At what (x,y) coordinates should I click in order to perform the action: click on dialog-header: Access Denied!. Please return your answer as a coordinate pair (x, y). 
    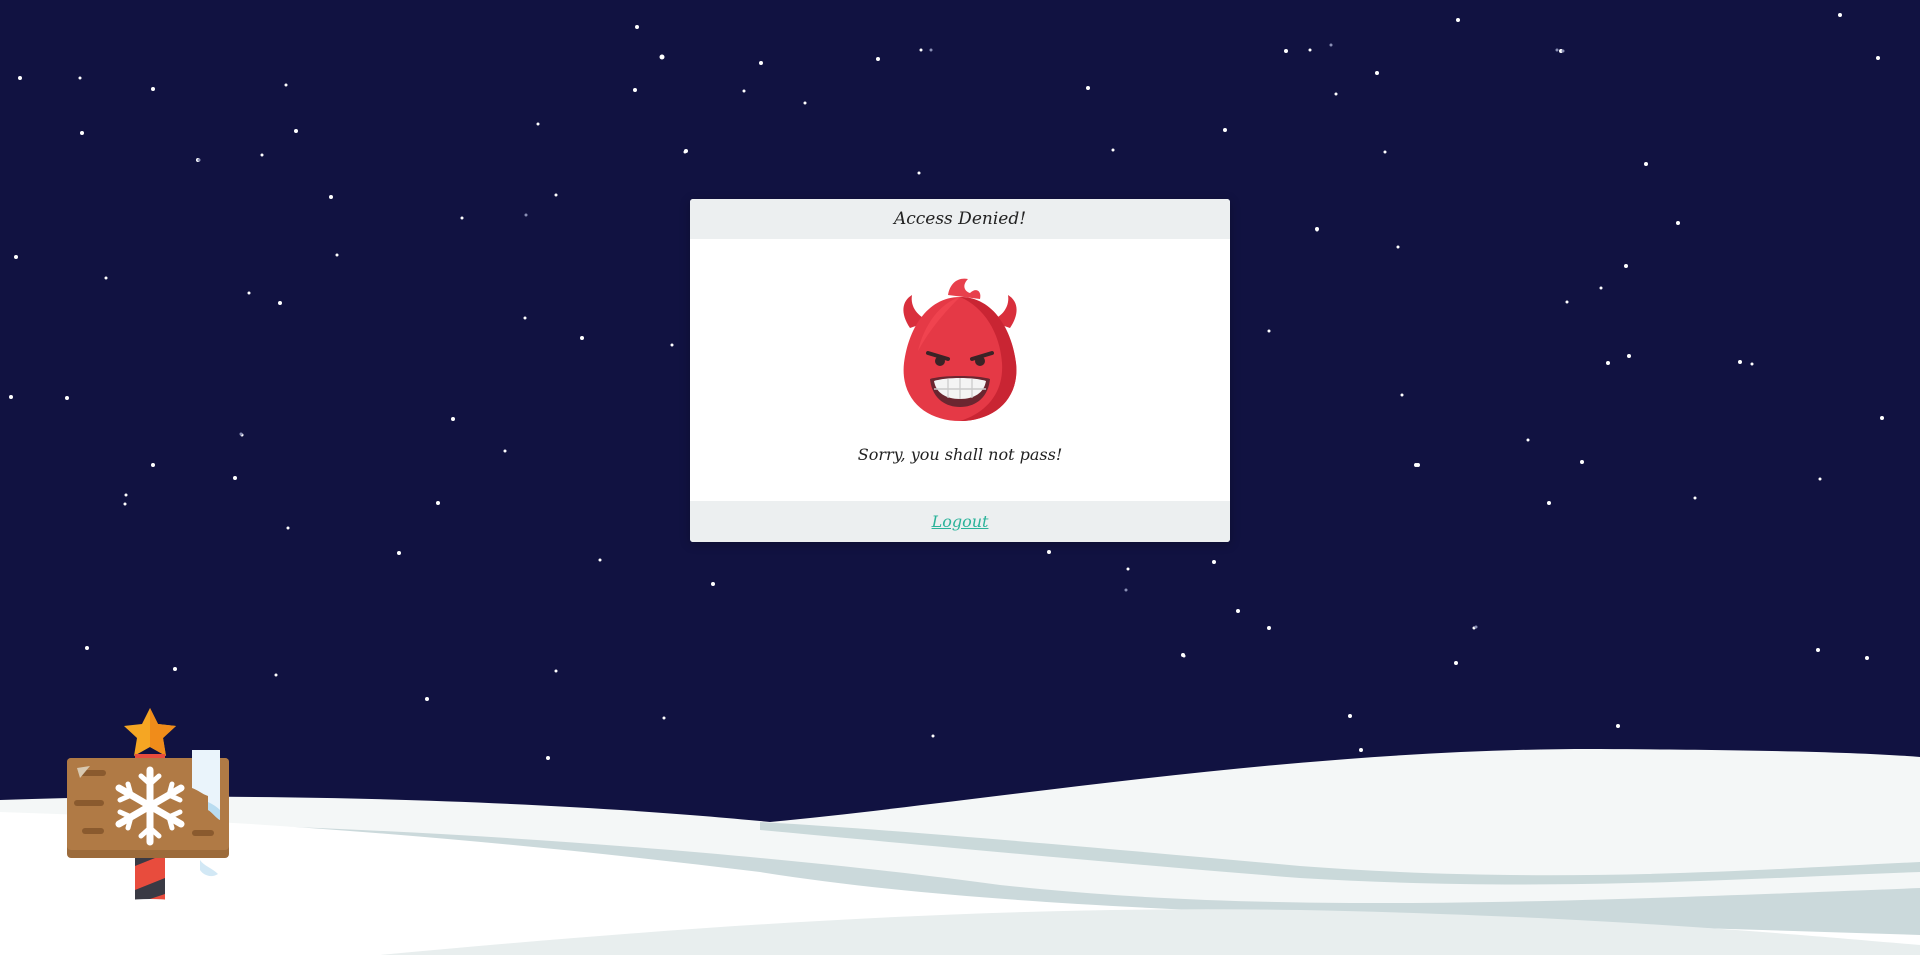
    Looking at the image, I should click on (960, 219).